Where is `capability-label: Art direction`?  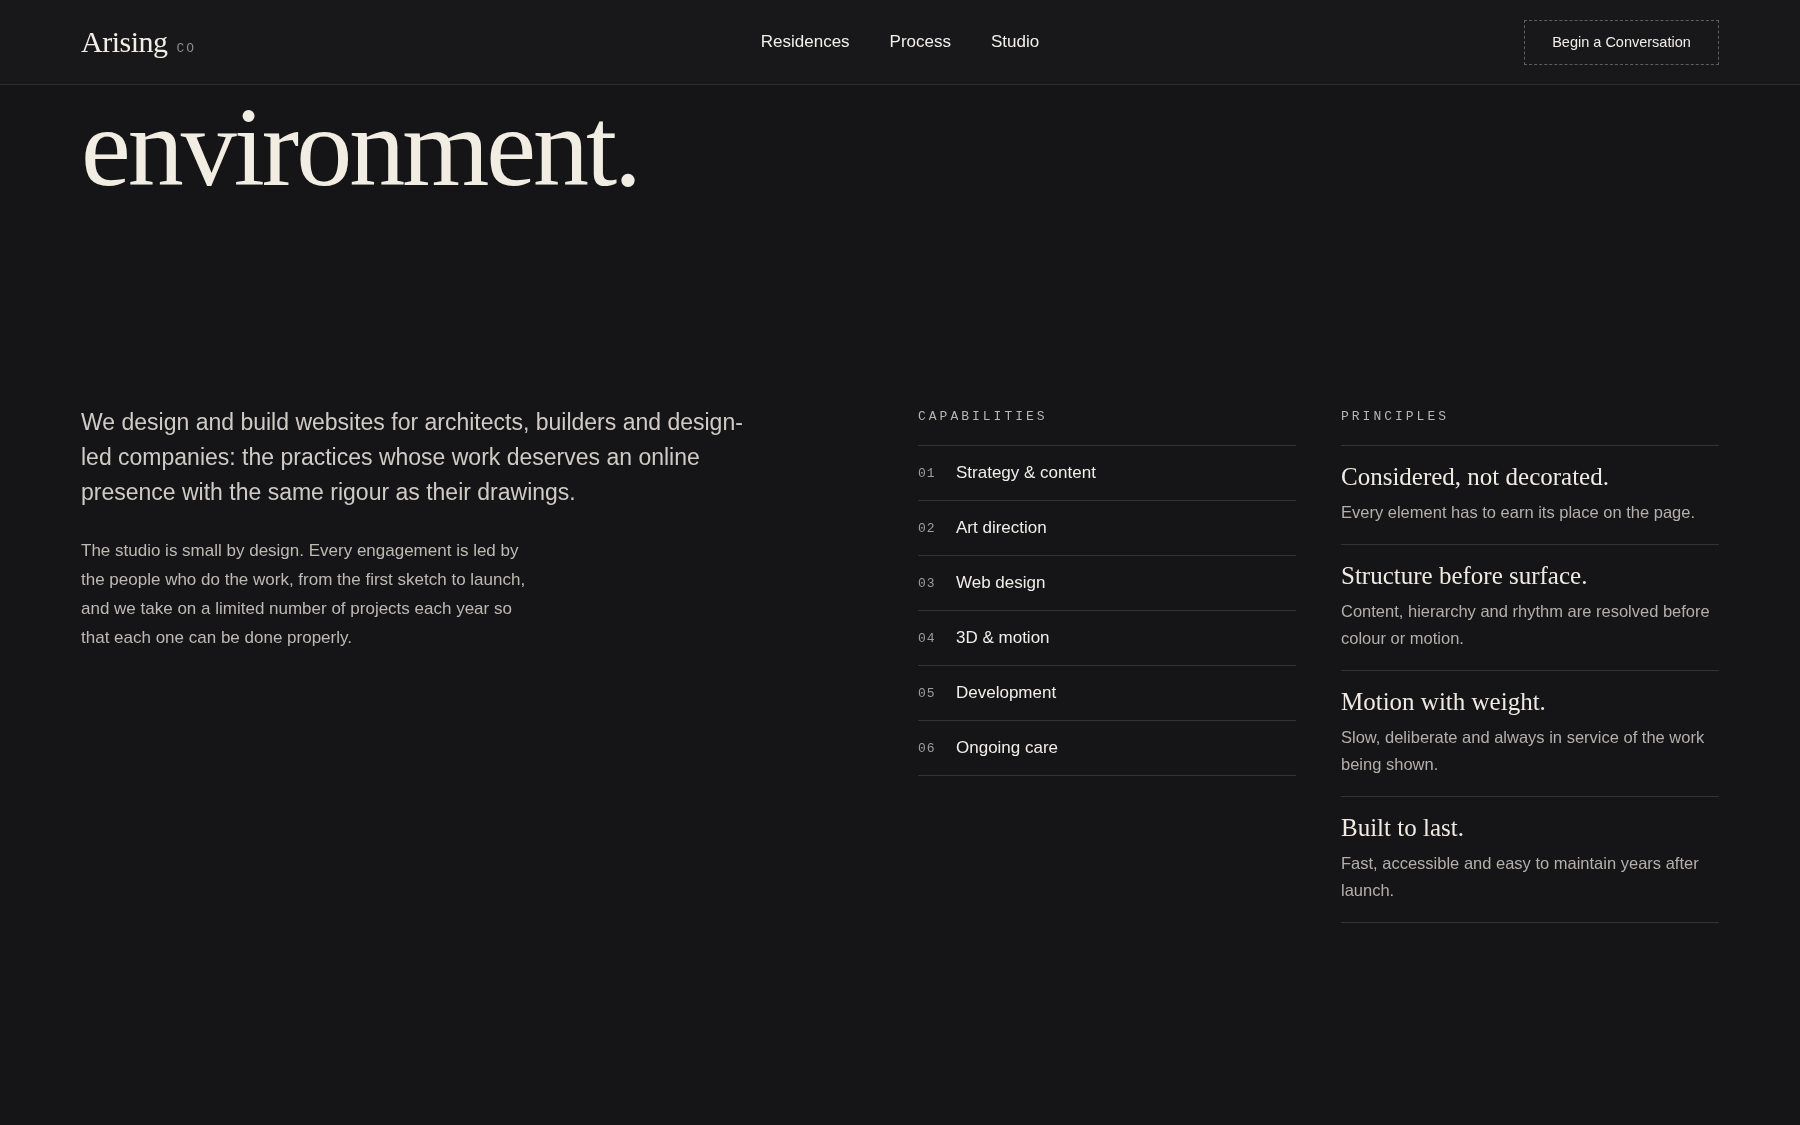
capability-label: Art direction is located at coordinates (1001, 528).